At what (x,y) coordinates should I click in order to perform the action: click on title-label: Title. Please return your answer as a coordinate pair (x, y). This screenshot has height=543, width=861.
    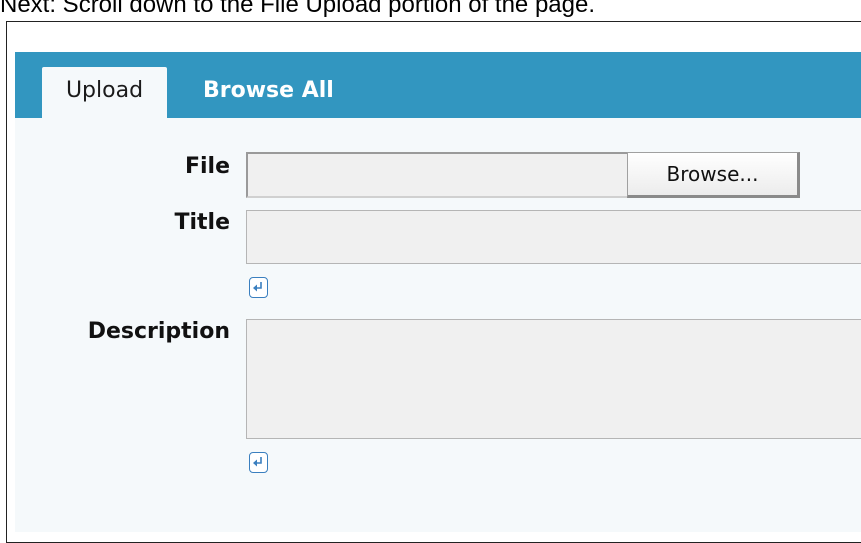
    Looking at the image, I should click on (202, 222).